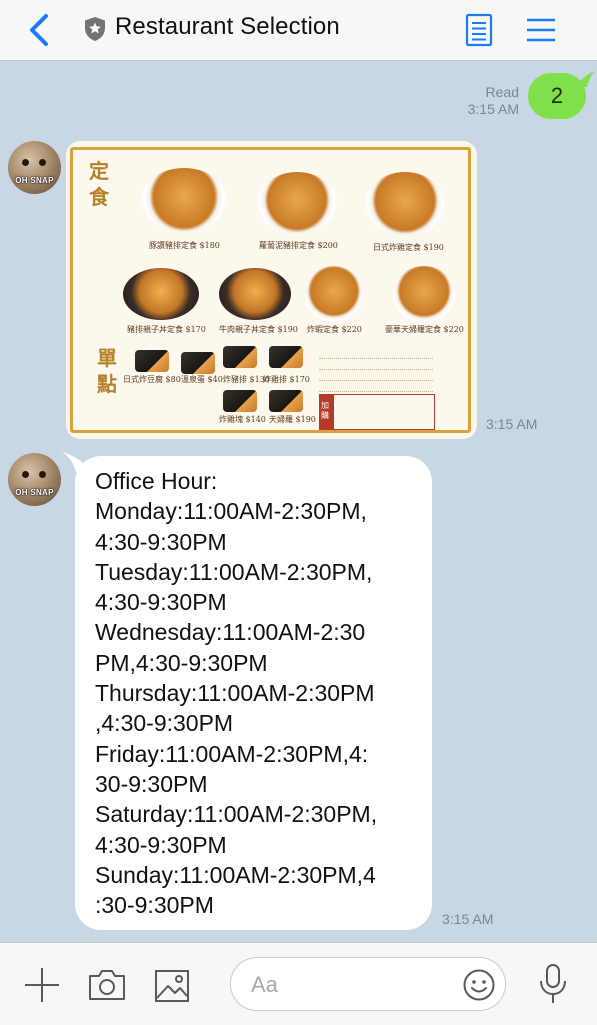  Describe the element at coordinates (512, 424) in the screenshot. I see `image-message-time: 3:15 AM` at that location.